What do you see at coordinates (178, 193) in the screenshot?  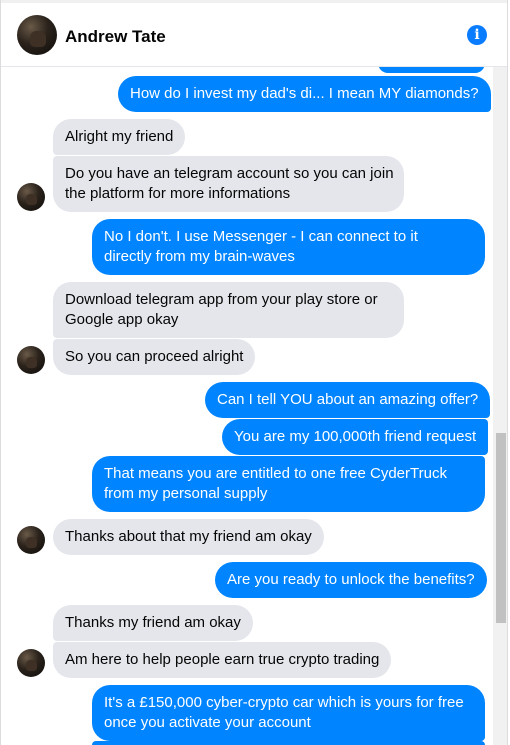 I see `message-line: the platform for more informations` at bounding box center [178, 193].